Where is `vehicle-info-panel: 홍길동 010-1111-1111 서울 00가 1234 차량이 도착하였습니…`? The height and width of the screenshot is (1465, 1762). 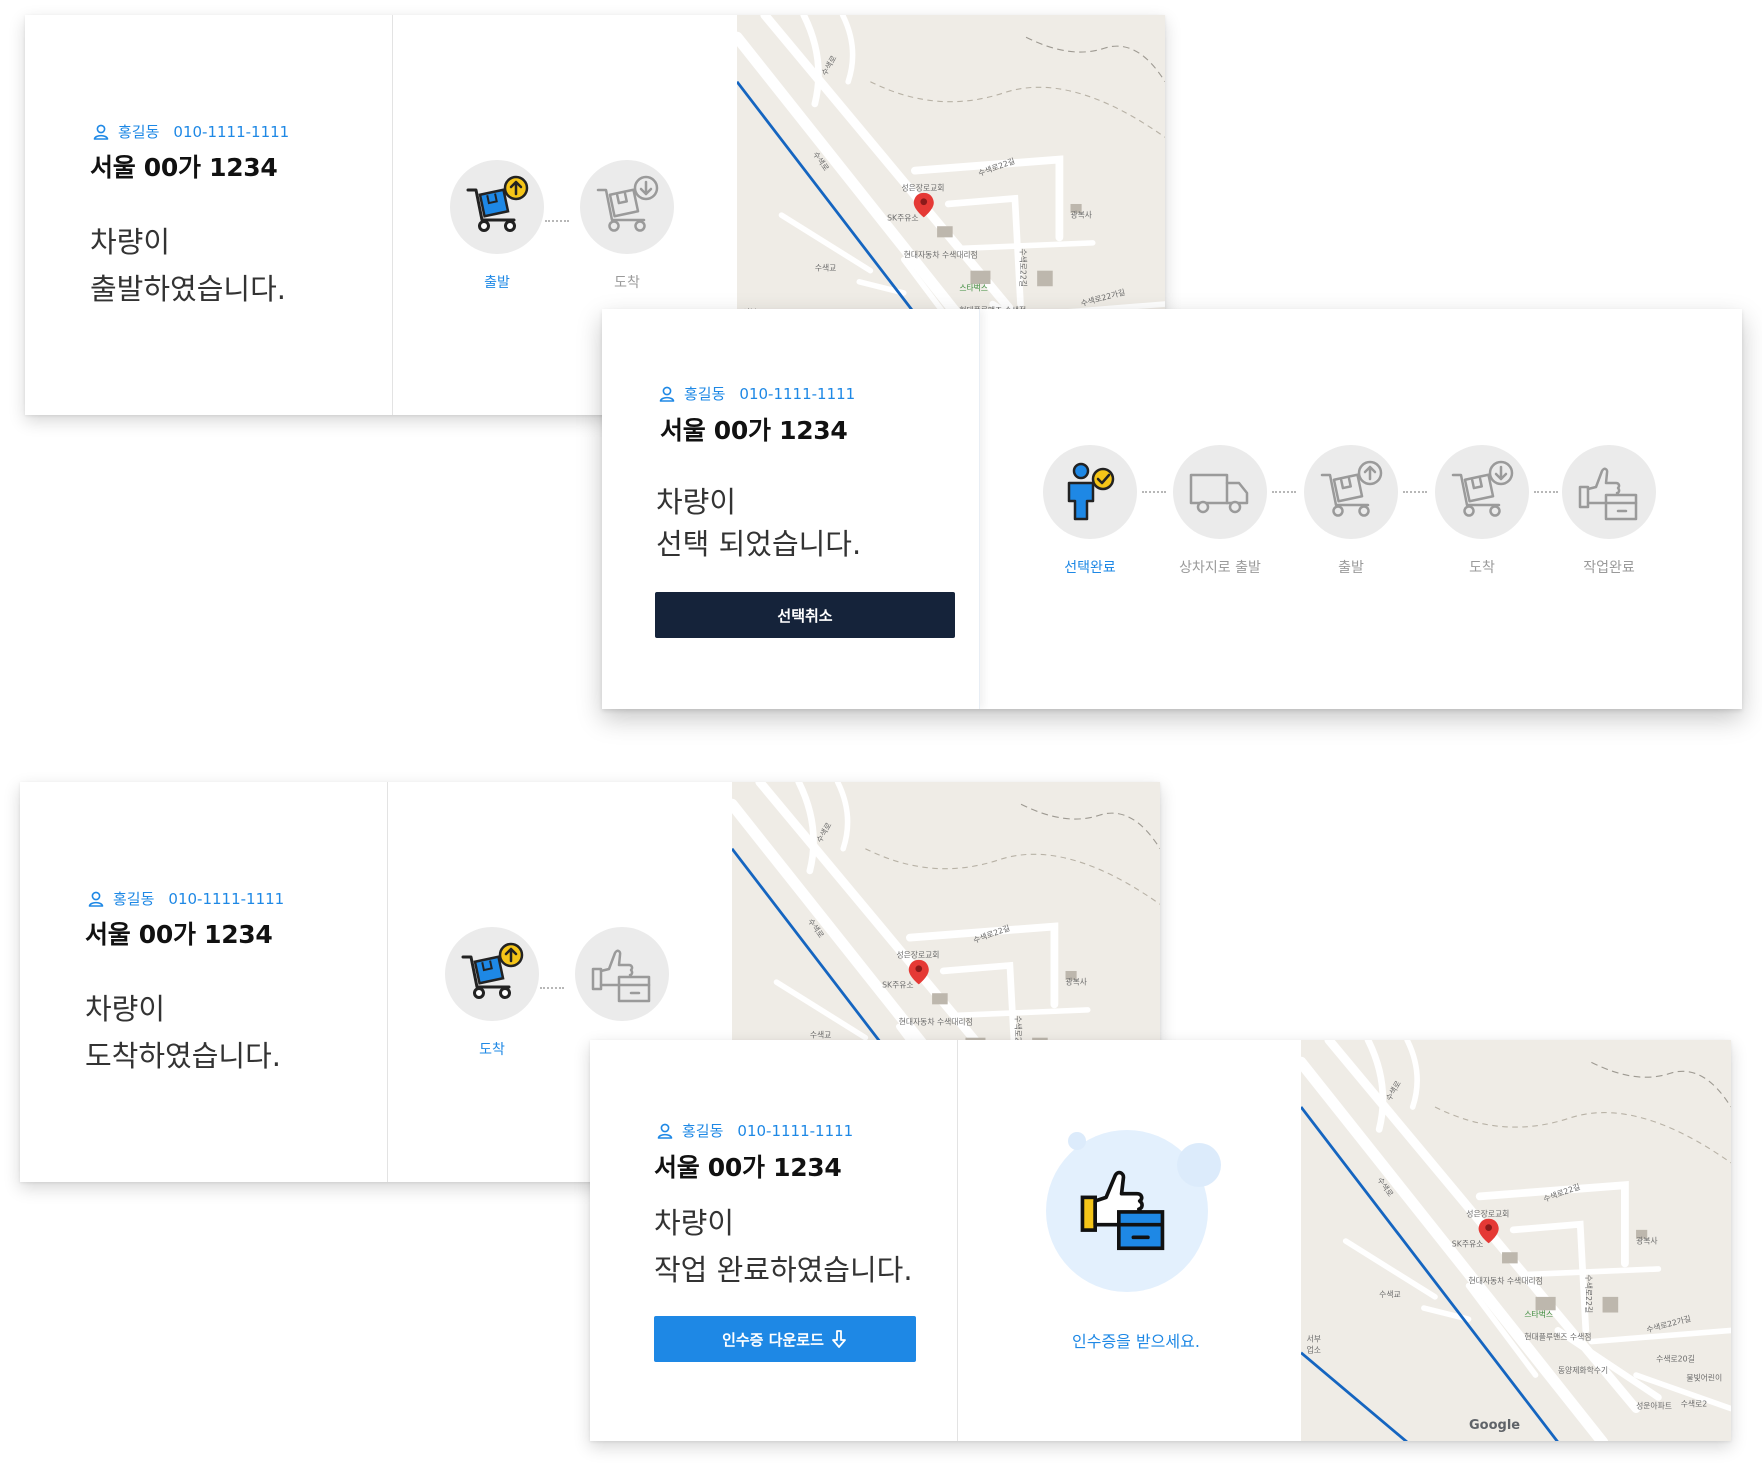 vehicle-info-panel: 홍길동 010-1111-1111 서울 00가 1234 차량이 도착하였습니… is located at coordinates (204, 982).